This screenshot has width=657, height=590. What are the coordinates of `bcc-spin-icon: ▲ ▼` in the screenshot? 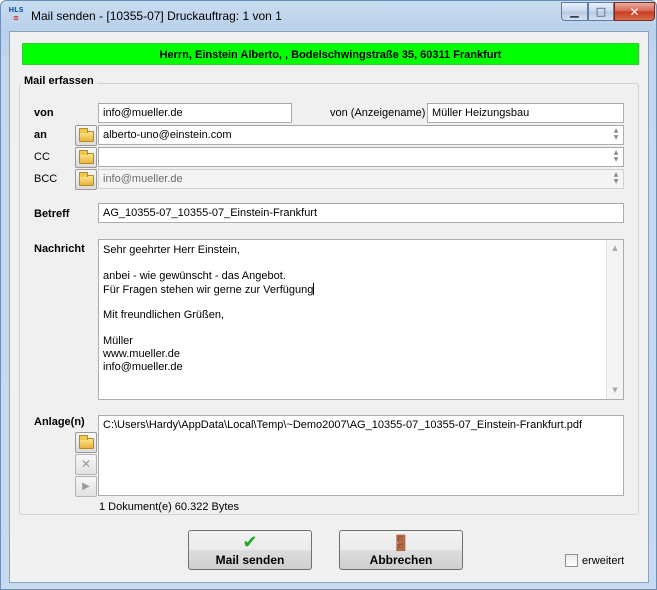 It's located at (616, 178).